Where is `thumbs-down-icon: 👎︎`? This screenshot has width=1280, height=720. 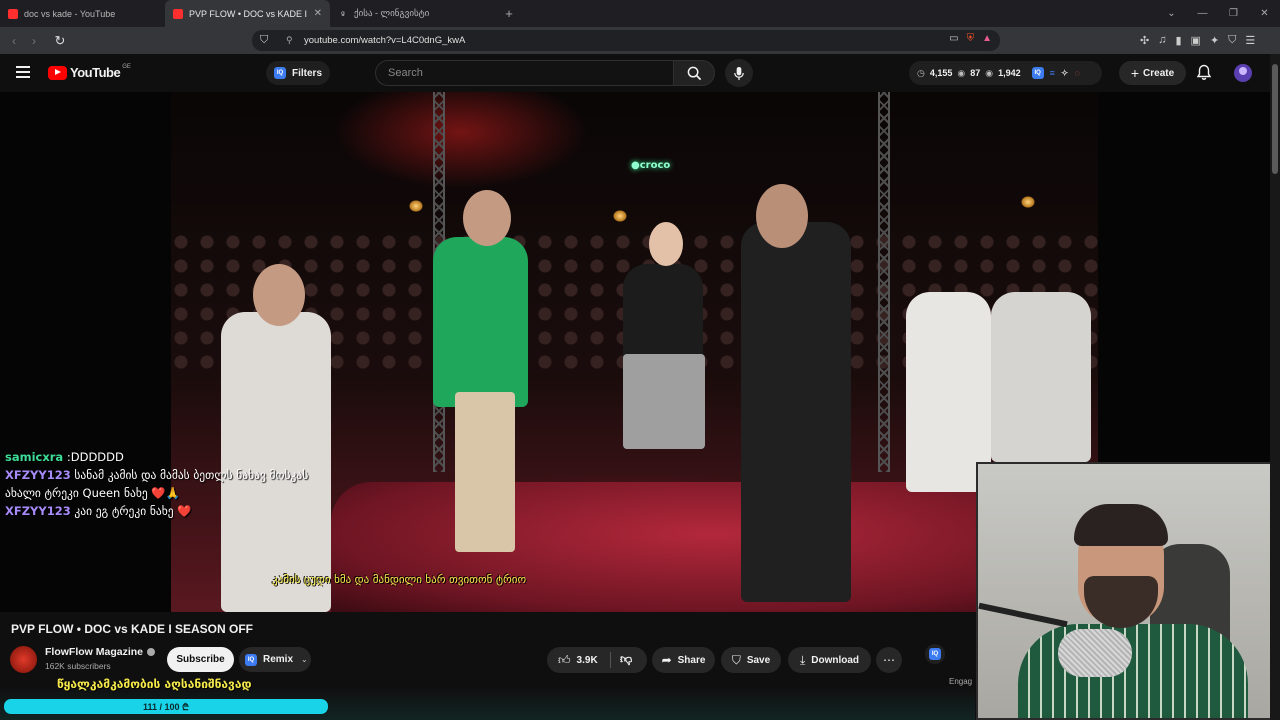 thumbs-down-icon: 👎︎ is located at coordinates (626, 659).